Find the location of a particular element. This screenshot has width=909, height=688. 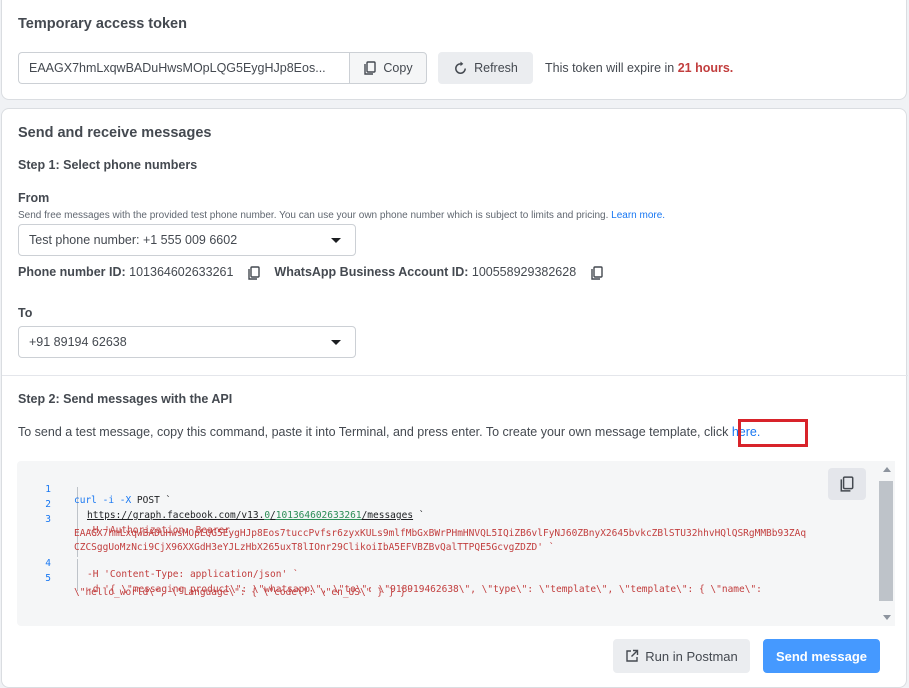

token-title: Temporary access token is located at coordinates (102, 24).